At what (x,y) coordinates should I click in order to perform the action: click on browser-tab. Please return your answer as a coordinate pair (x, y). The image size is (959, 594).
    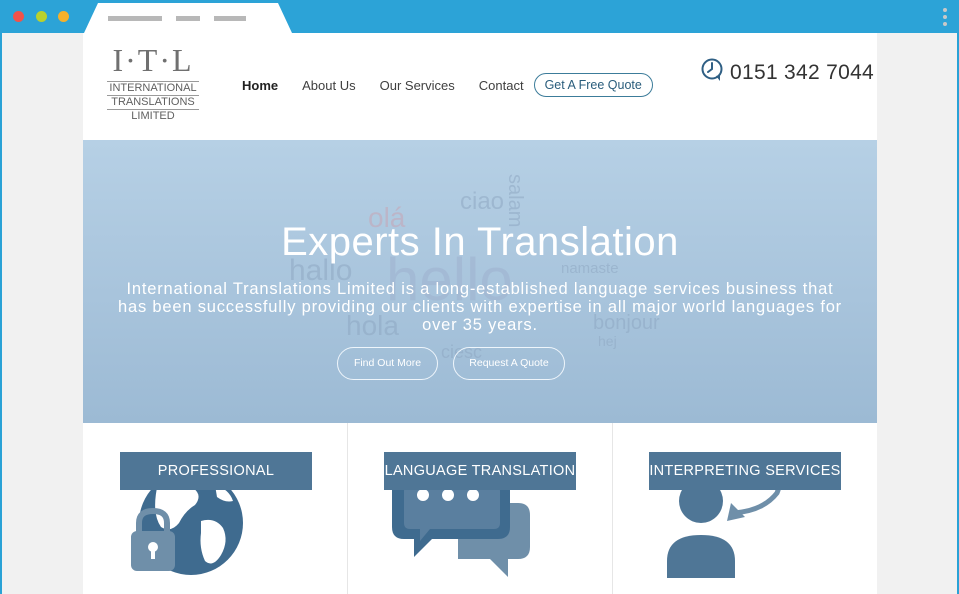
    Looking at the image, I should click on (188, 18).